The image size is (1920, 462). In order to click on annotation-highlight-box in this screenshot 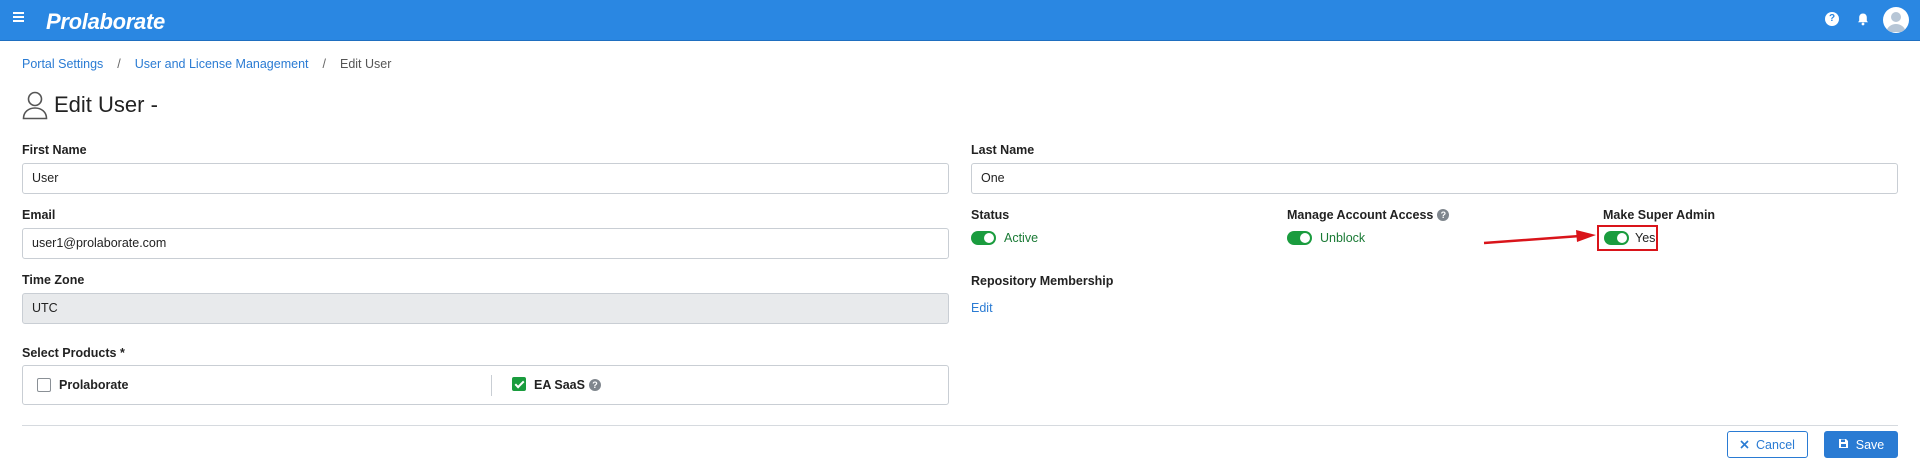, I will do `click(1627, 238)`.